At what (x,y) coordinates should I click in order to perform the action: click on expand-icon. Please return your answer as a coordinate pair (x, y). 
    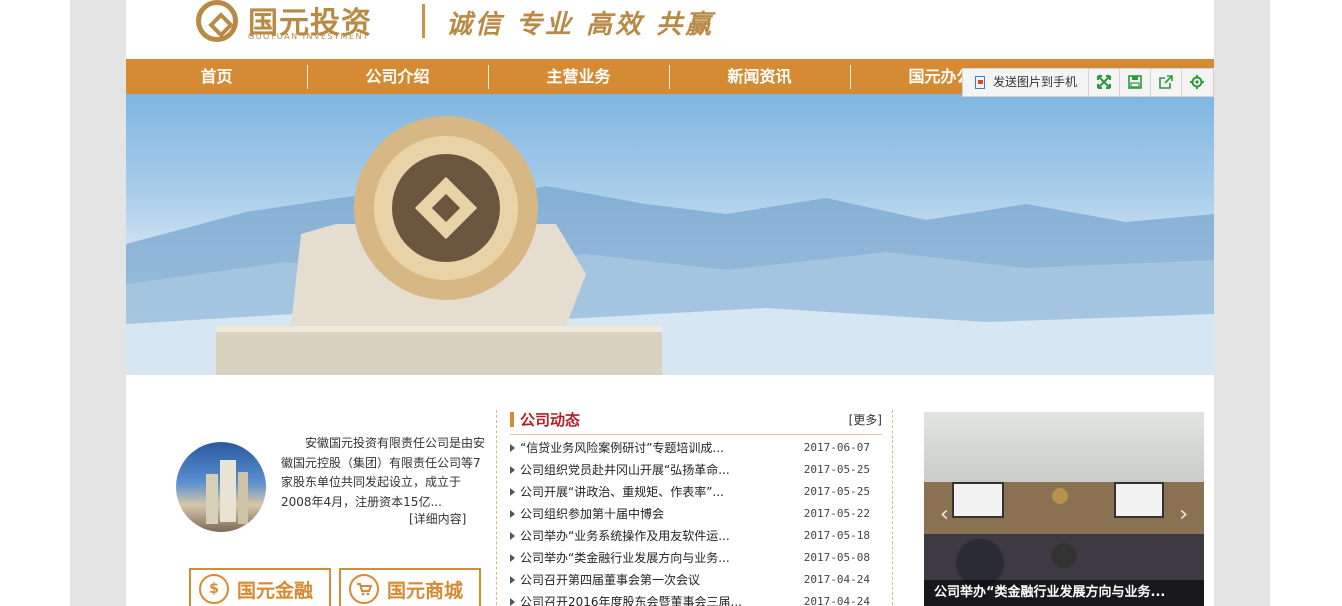
    Looking at the image, I should click on (1104, 82).